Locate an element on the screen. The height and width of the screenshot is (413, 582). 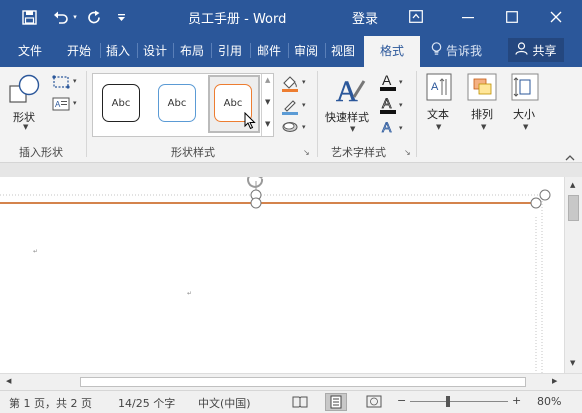
customize-qat-icon is located at coordinates (121, 17).